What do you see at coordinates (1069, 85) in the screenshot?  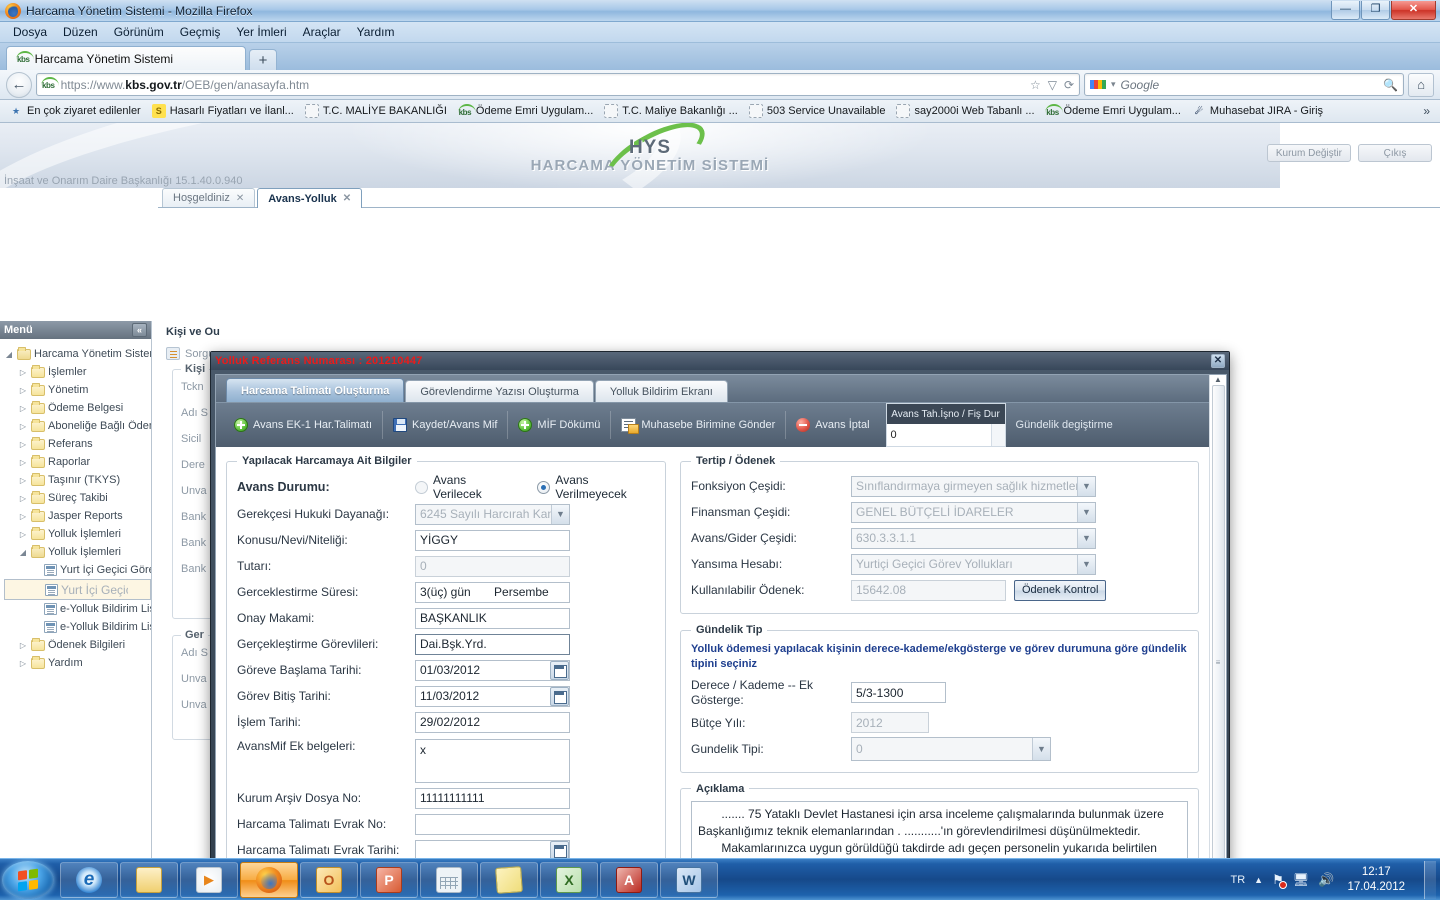 I see `reload-icon: ⟳` at bounding box center [1069, 85].